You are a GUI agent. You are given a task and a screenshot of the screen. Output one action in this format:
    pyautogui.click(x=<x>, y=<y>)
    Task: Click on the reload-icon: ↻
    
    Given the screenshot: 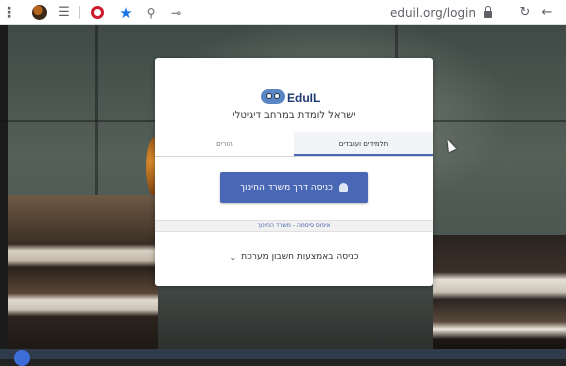 What is the action you would take?
    pyautogui.click(x=525, y=12)
    